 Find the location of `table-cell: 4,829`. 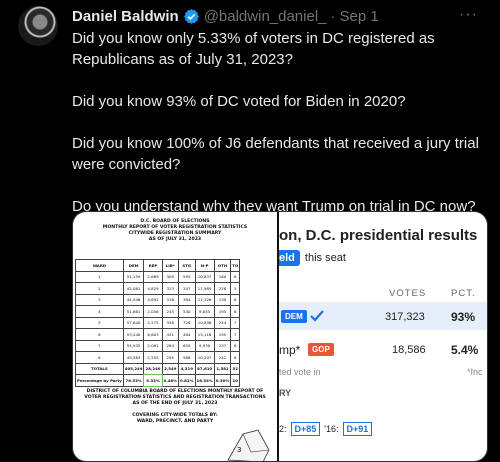

table-cell: 4,829 is located at coordinates (153, 288).